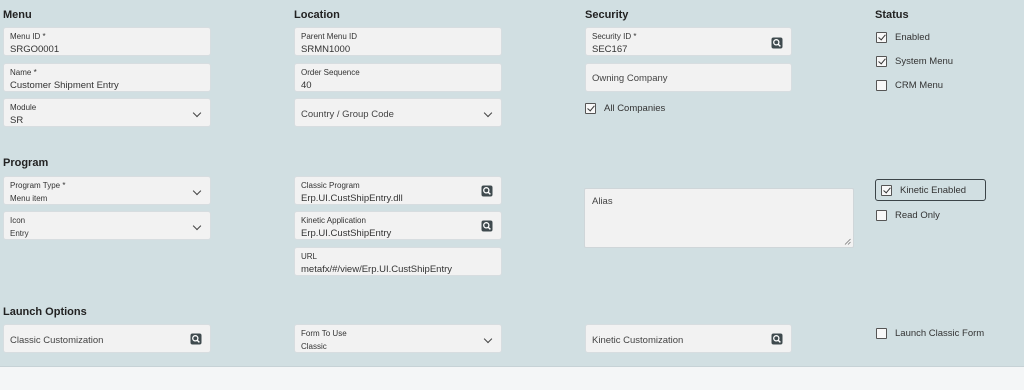 The image size is (1024, 390). Describe the element at coordinates (881, 85) in the screenshot. I see `crm-menu-checkbox` at that location.